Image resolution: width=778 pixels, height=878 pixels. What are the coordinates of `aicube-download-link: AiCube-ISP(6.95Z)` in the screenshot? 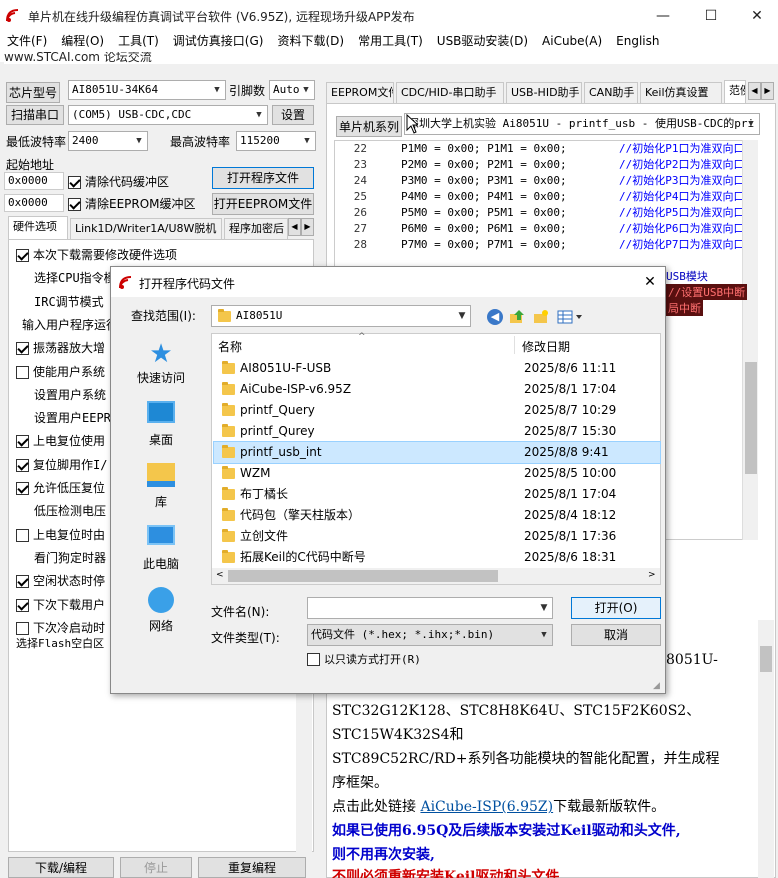 It's located at (486, 807).